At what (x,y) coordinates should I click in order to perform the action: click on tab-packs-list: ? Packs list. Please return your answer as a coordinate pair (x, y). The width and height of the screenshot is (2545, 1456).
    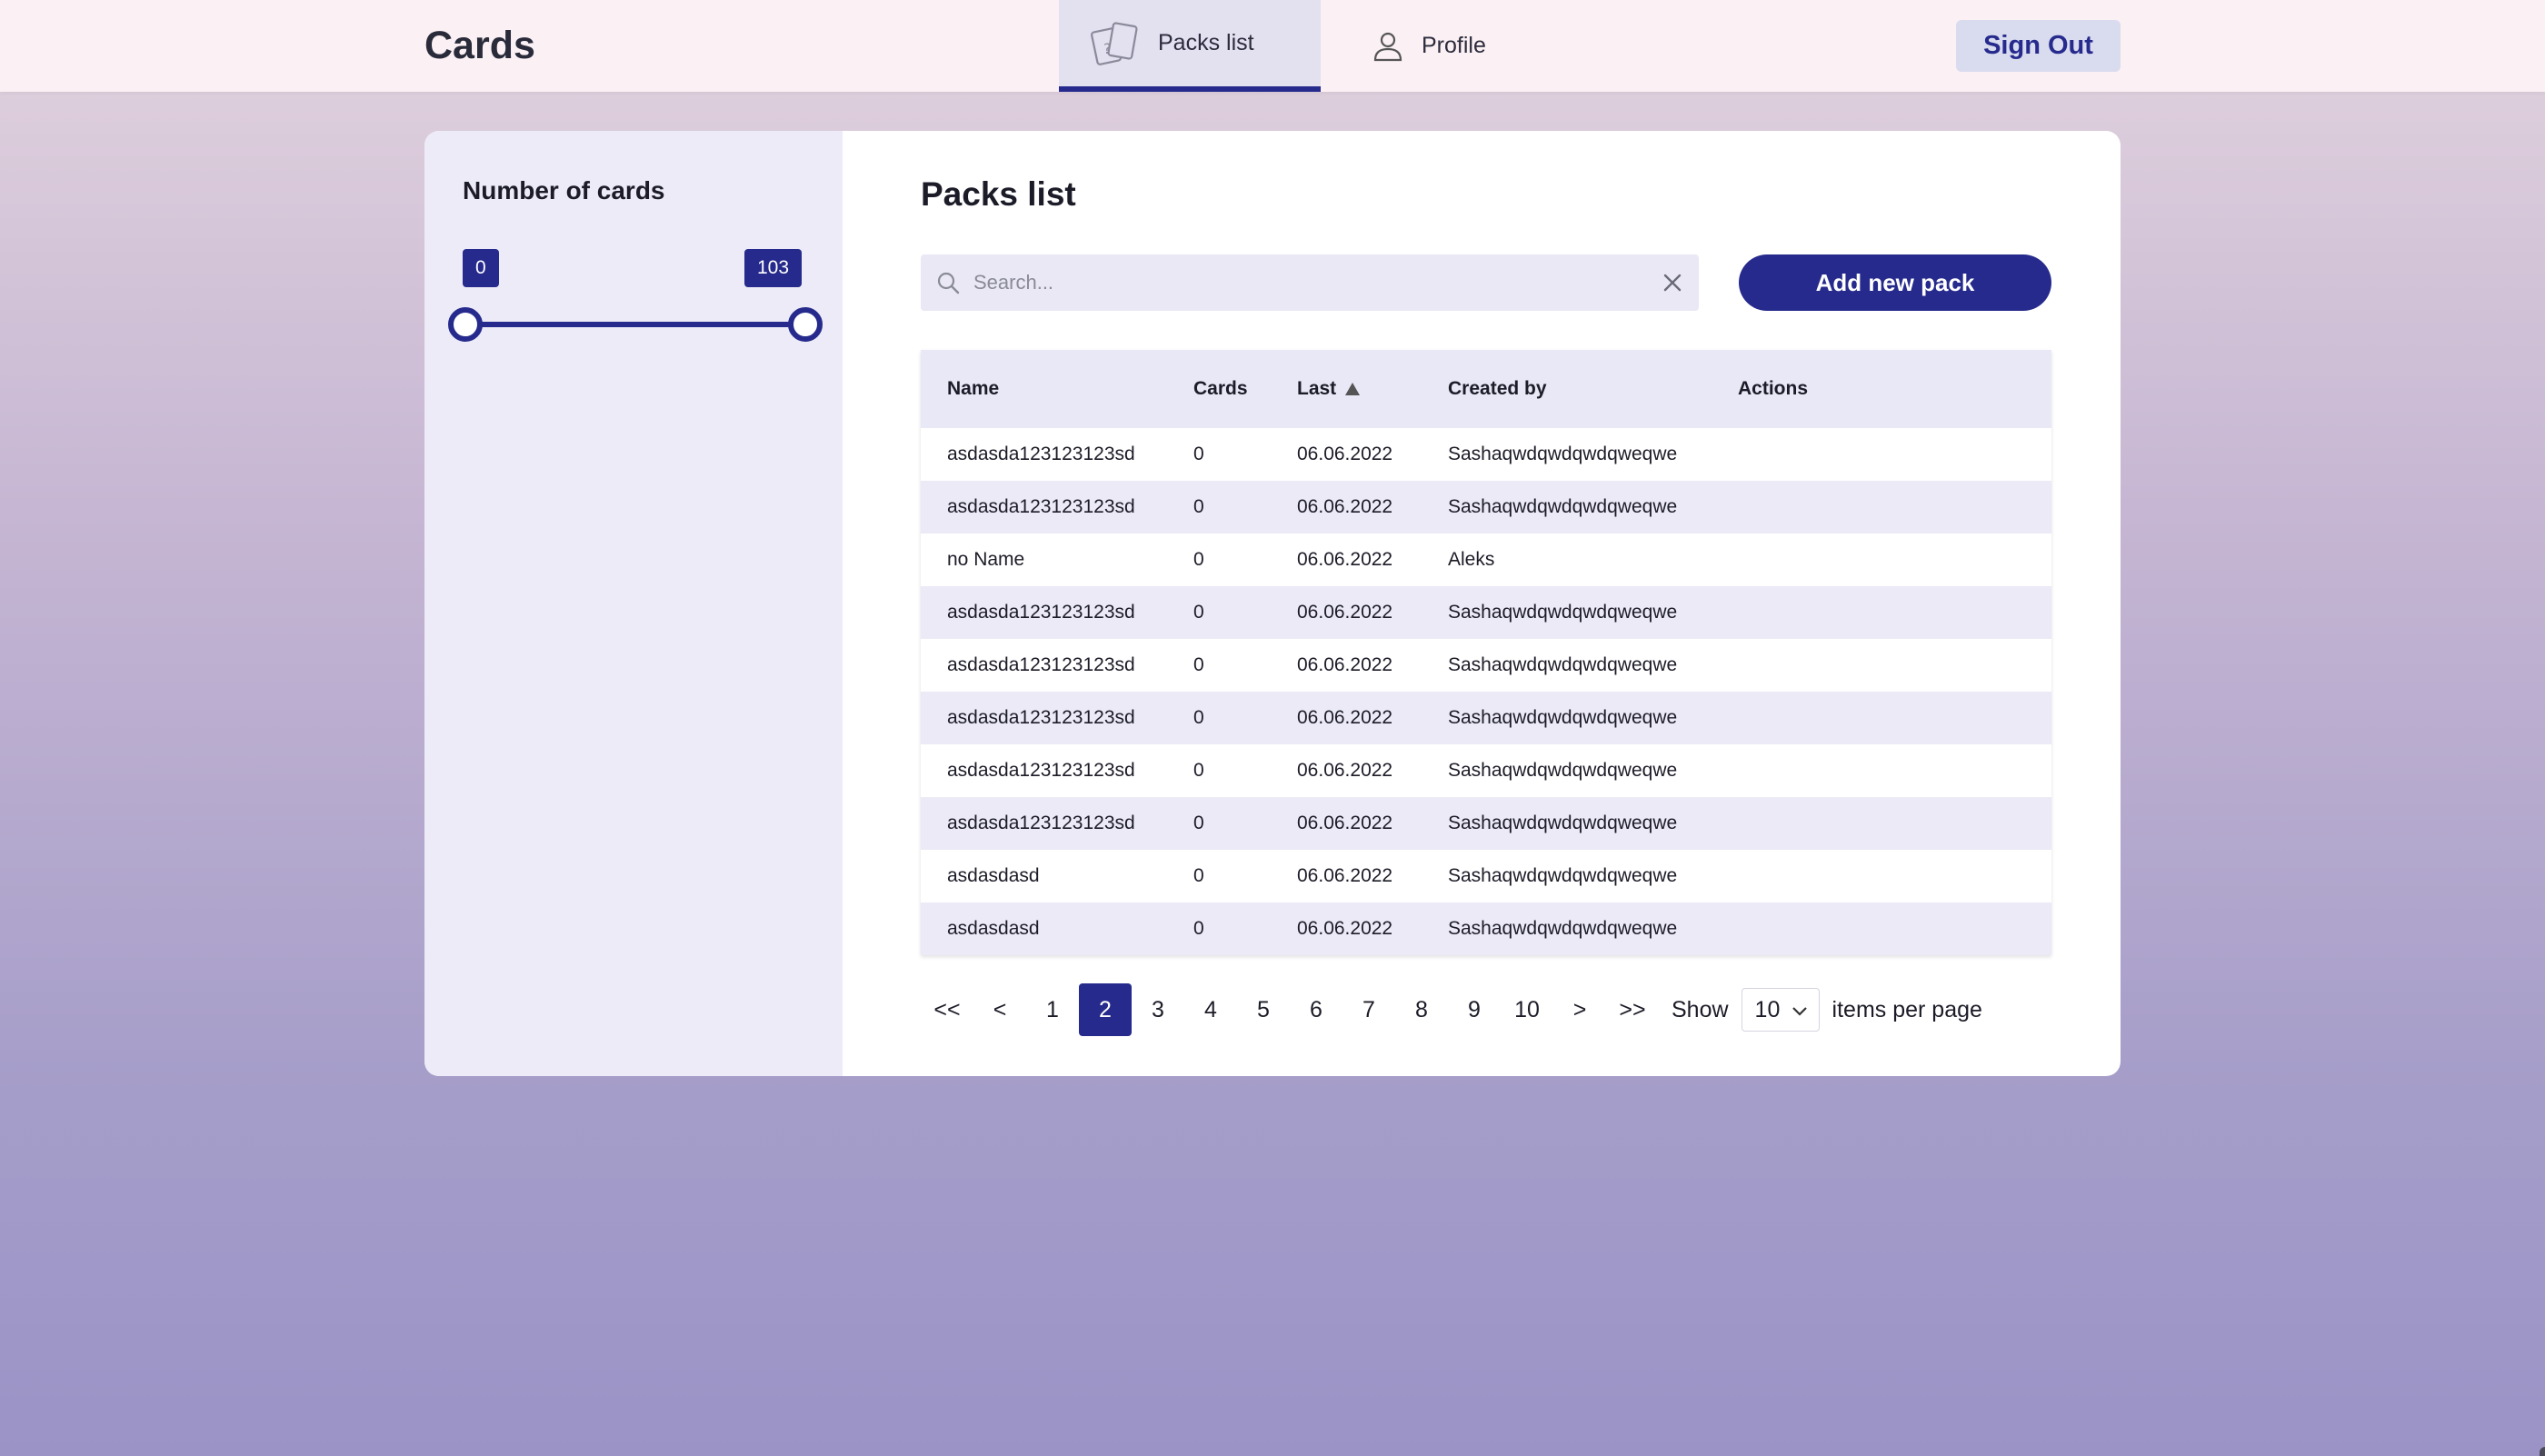
    Looking at the image, I should click on (1190, 46).